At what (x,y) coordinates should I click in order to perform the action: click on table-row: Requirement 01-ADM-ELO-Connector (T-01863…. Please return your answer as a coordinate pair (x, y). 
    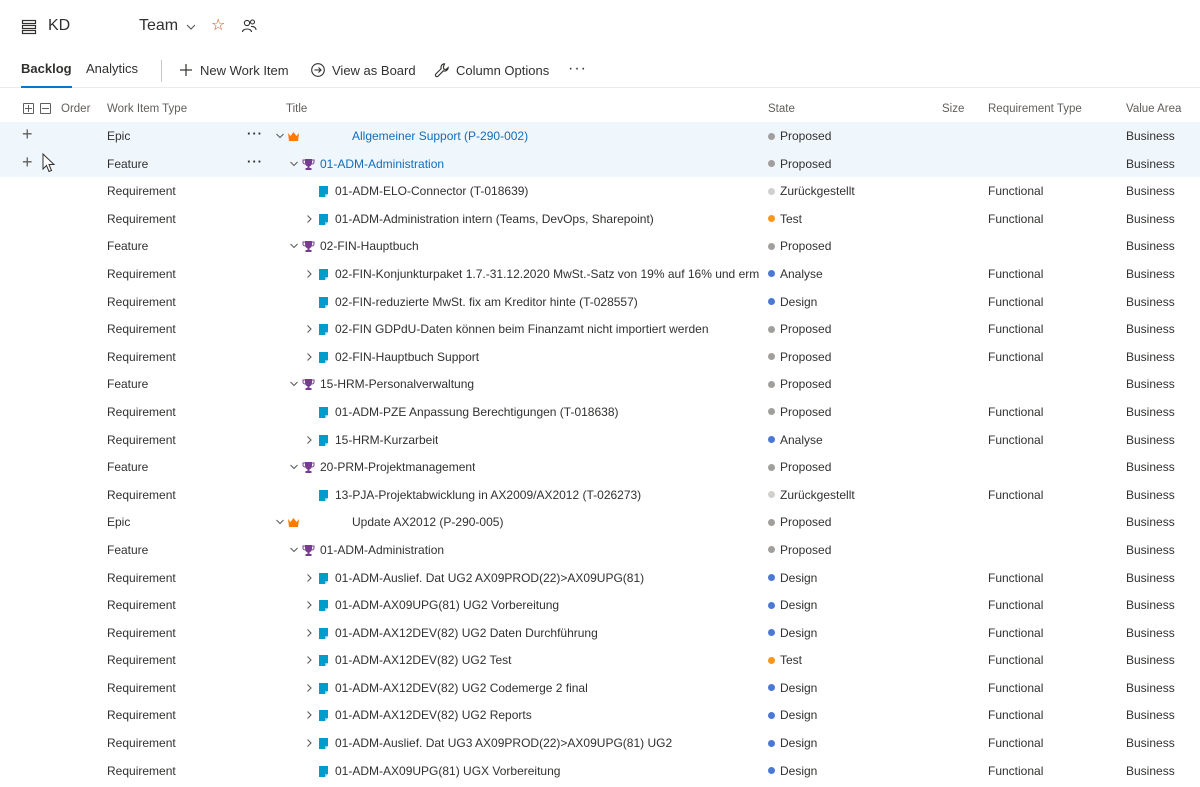
    Looking at the image, I should click on (600, 191).